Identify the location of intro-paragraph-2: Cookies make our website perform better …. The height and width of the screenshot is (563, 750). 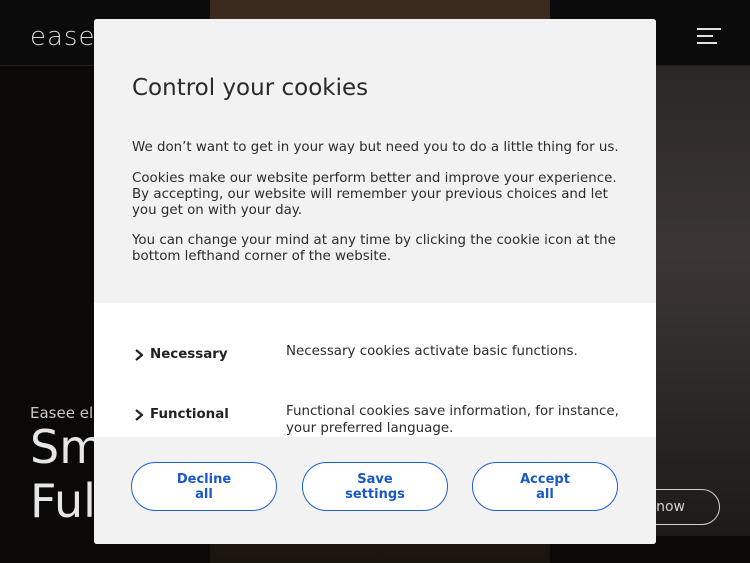
(374, 194).